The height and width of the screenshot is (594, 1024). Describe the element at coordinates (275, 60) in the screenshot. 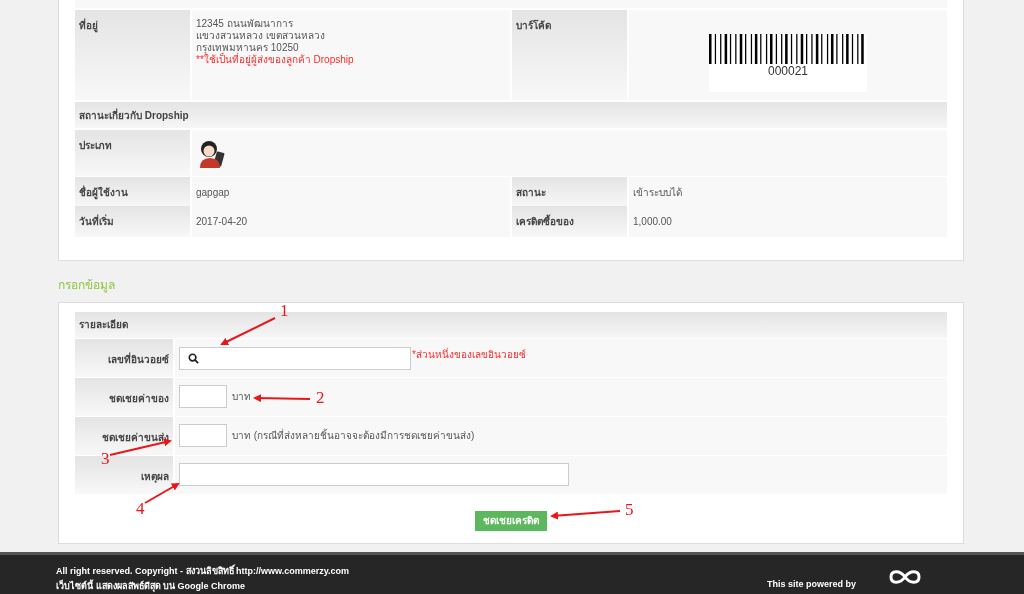

I see `address-note: **ใช้เป็นที่อยู่ผู้ส่งของลูกค้า Dropship` at that location.